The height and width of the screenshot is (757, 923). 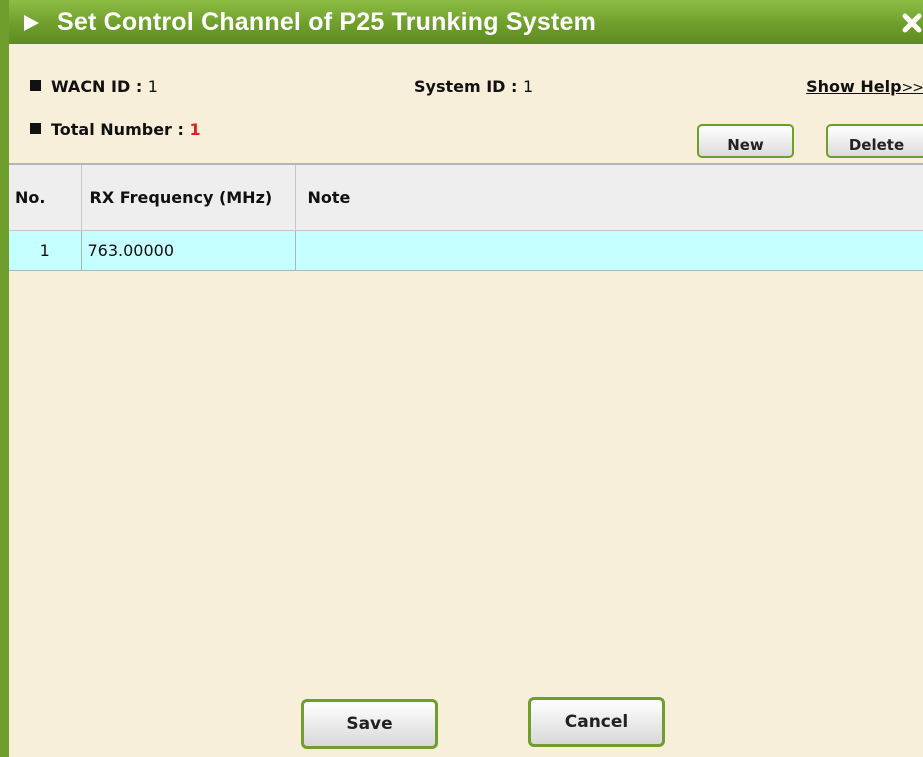 What do you see at coordinates (31, 23) in the screenshot?
I see `play-arrow-icon` at bounding box center [31, 23].